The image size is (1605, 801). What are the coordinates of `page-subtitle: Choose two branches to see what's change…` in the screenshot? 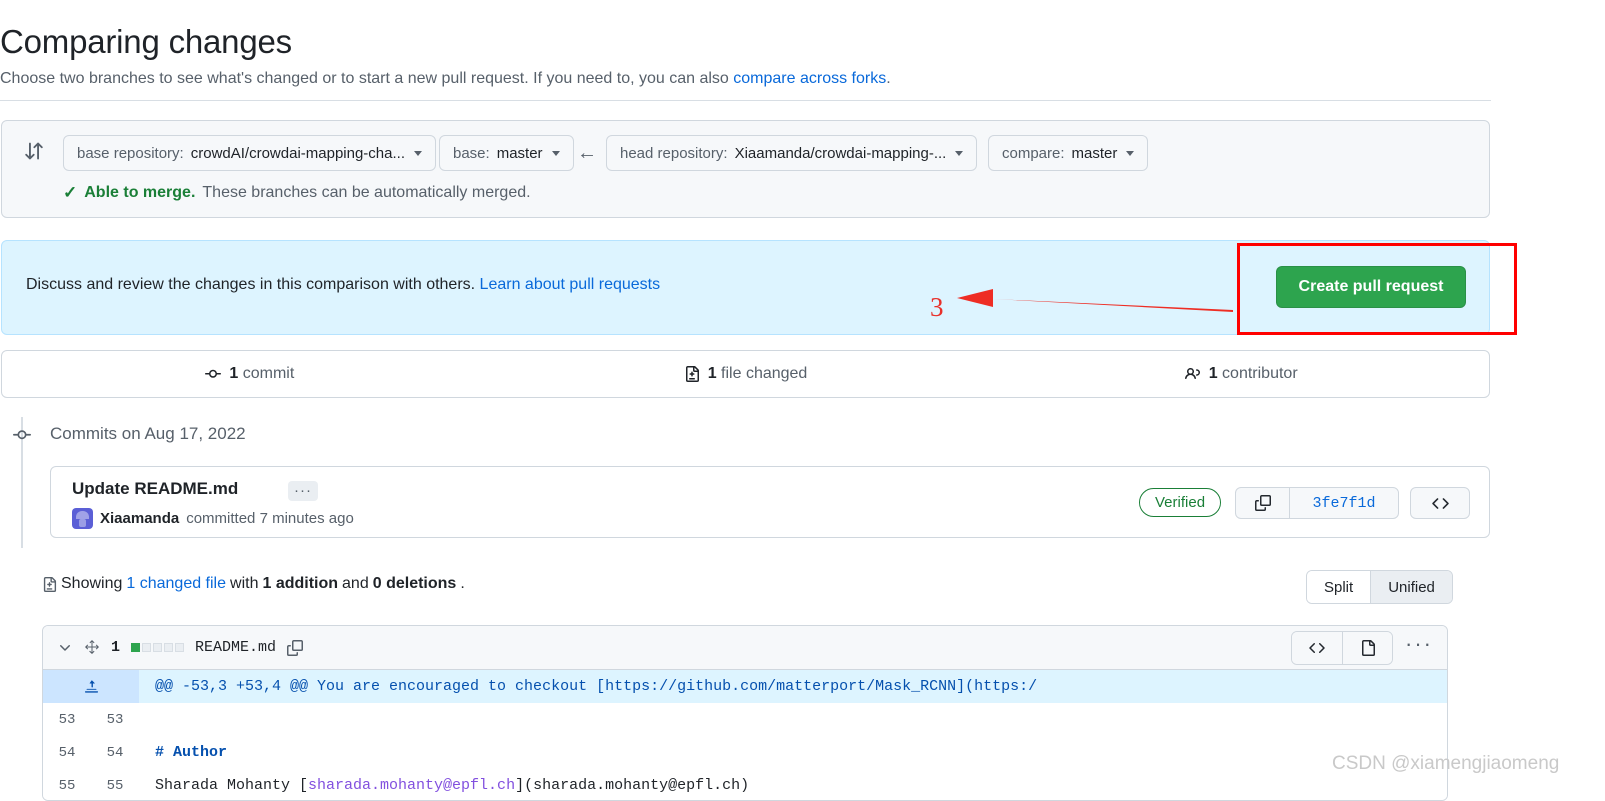 It's located at (445, 79).